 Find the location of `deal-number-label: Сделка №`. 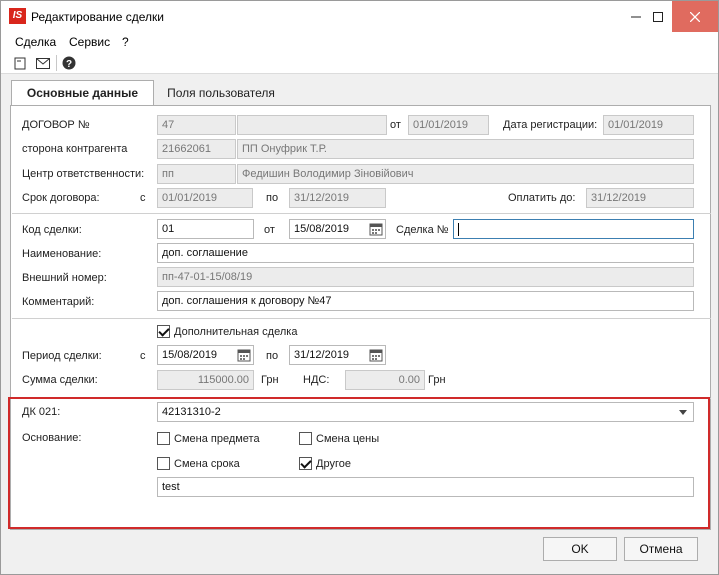

deal-number-label: Сделка № is located at coordinates (422, 230).